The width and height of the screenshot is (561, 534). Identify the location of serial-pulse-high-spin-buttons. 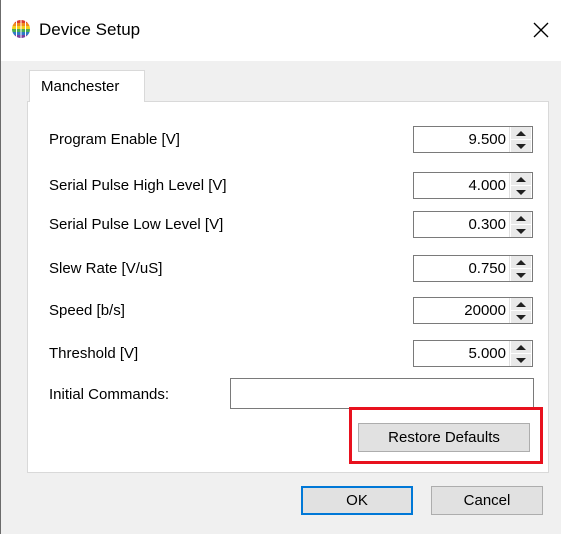
(520, 185).